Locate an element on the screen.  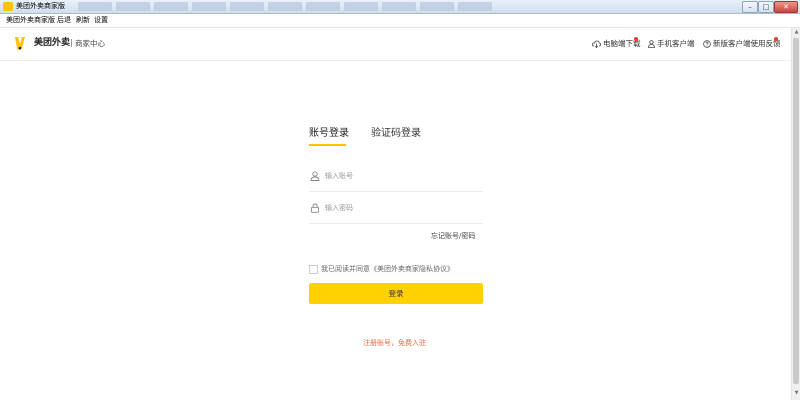
feedback-label: 新版客户端使用反馈 is located at coordinates (747, 43).